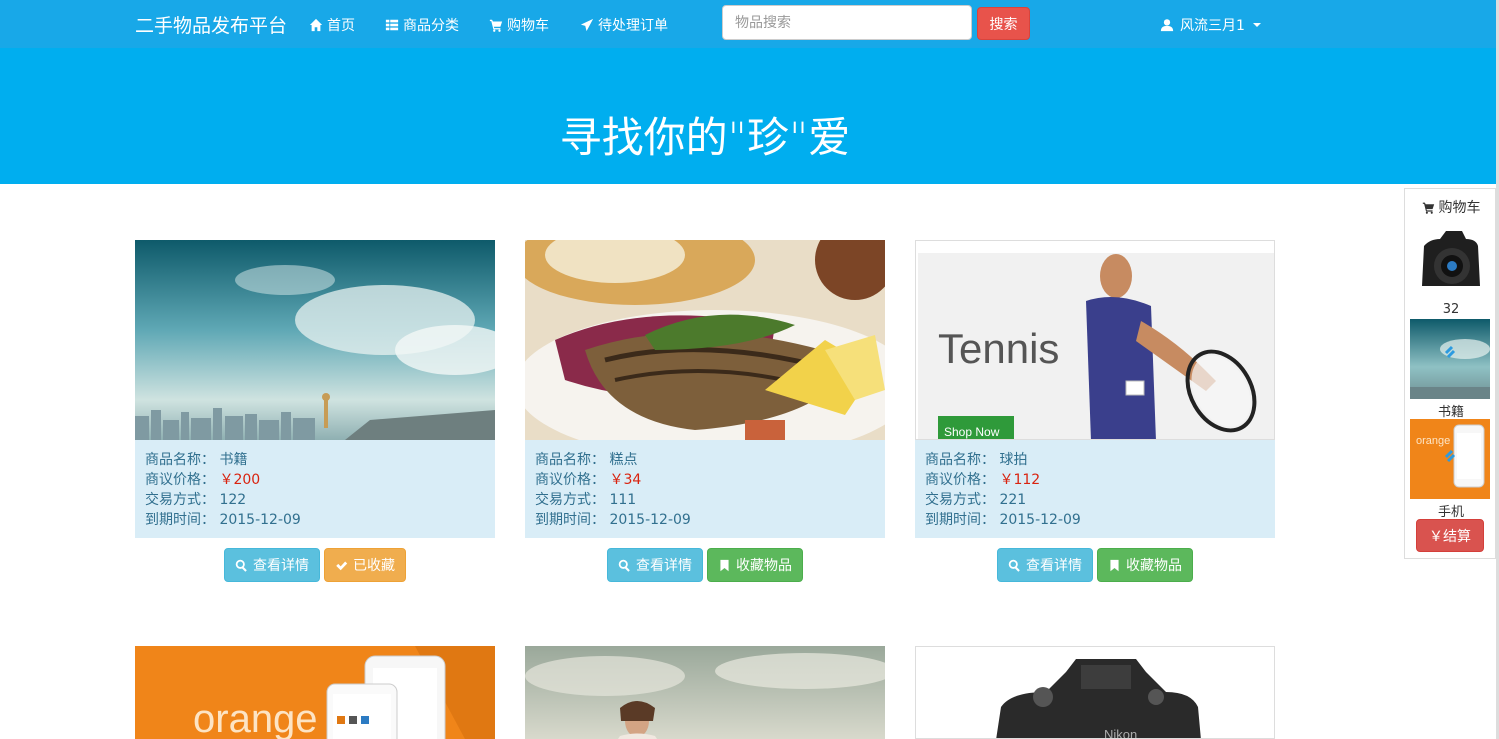  Describe the element at coordinates (1450, 459) in the screenshot. I see `side-cart-item-phone: orange` at that location.